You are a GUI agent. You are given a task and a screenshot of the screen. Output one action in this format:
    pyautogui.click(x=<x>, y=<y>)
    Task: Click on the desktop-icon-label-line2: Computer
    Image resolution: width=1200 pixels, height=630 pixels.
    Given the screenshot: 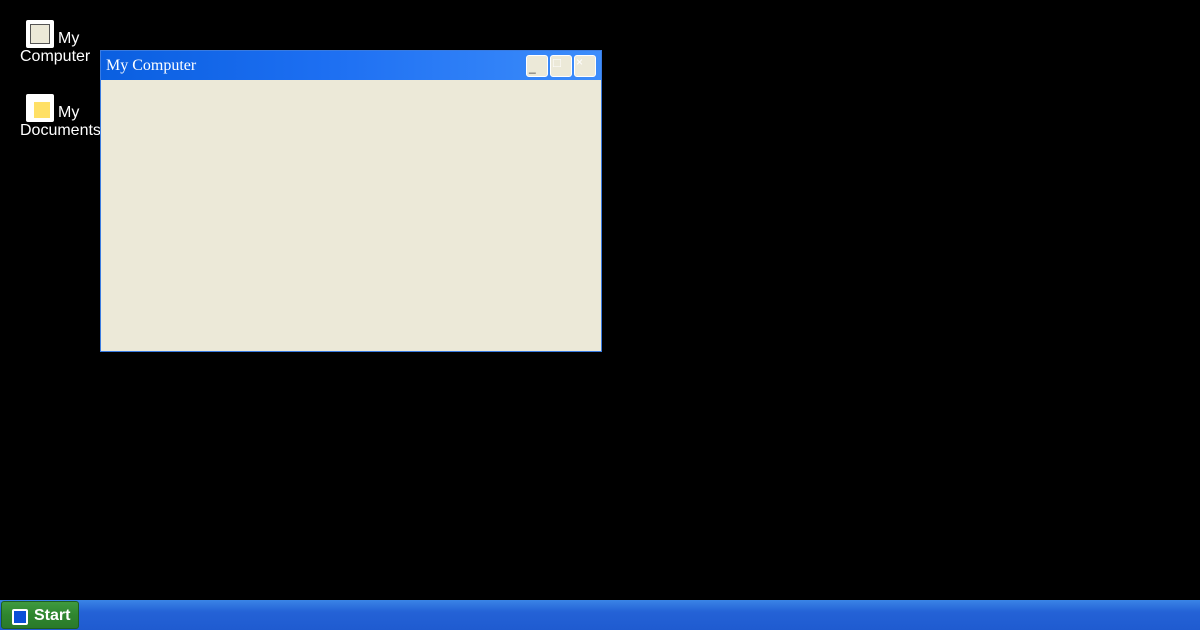 What is the action you would take?
    pyautogui.click(x=55, y=56)
    